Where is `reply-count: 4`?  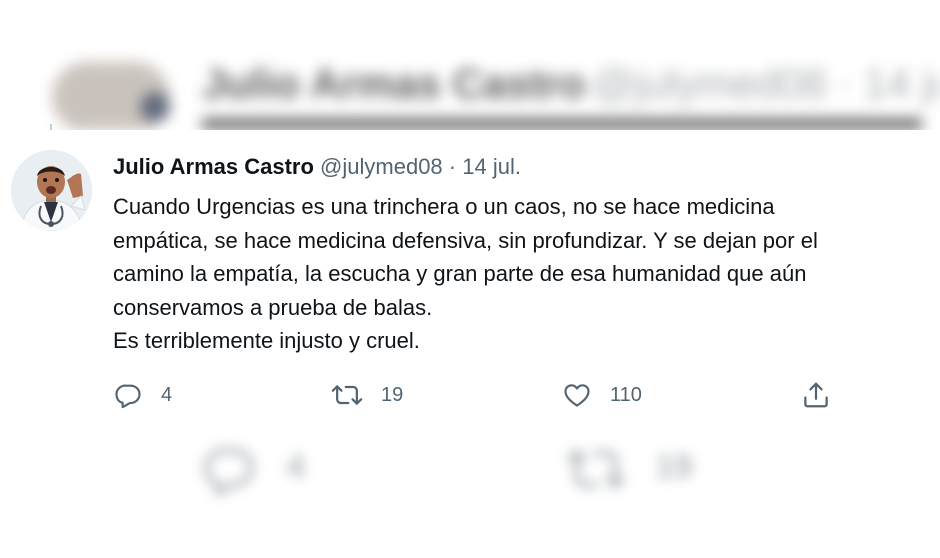
reply-count: 4 is located at coordinates (167, 394).